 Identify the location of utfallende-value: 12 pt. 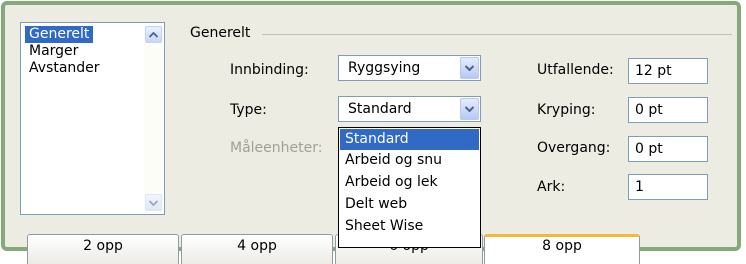
(653, 71).